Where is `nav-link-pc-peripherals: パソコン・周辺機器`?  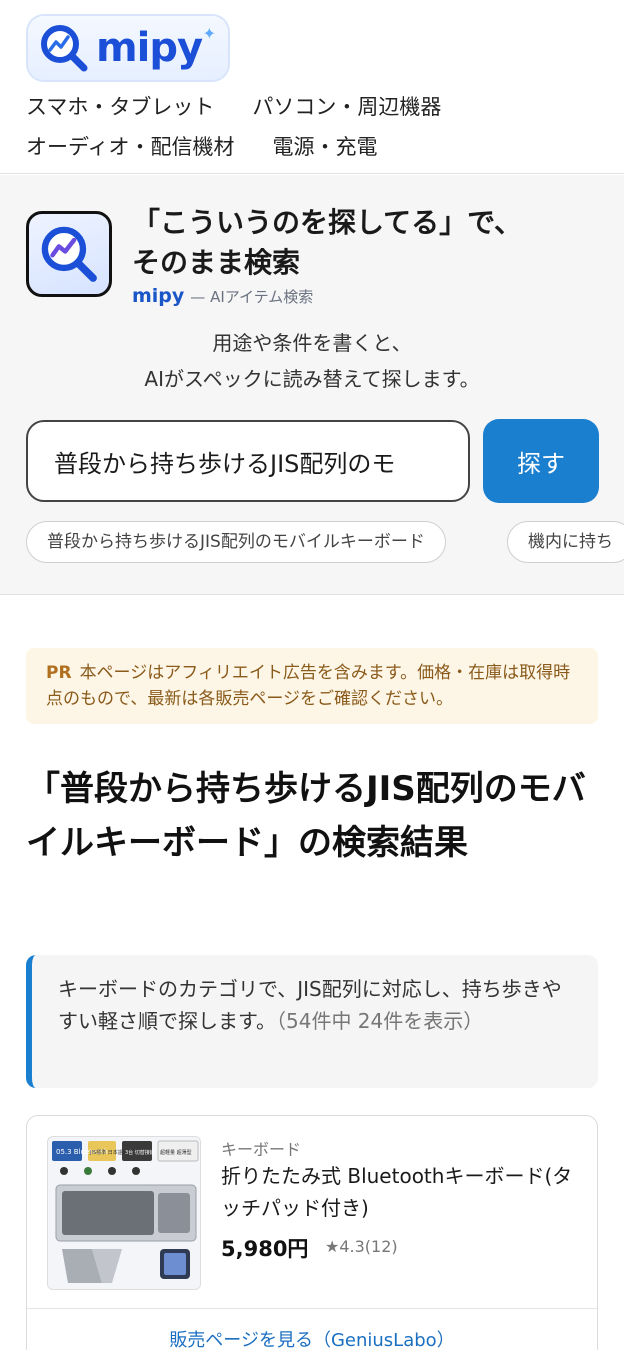 nav-link-pc-peripherals: パソコン・周辺機器 is located at coordinates (346, 106).